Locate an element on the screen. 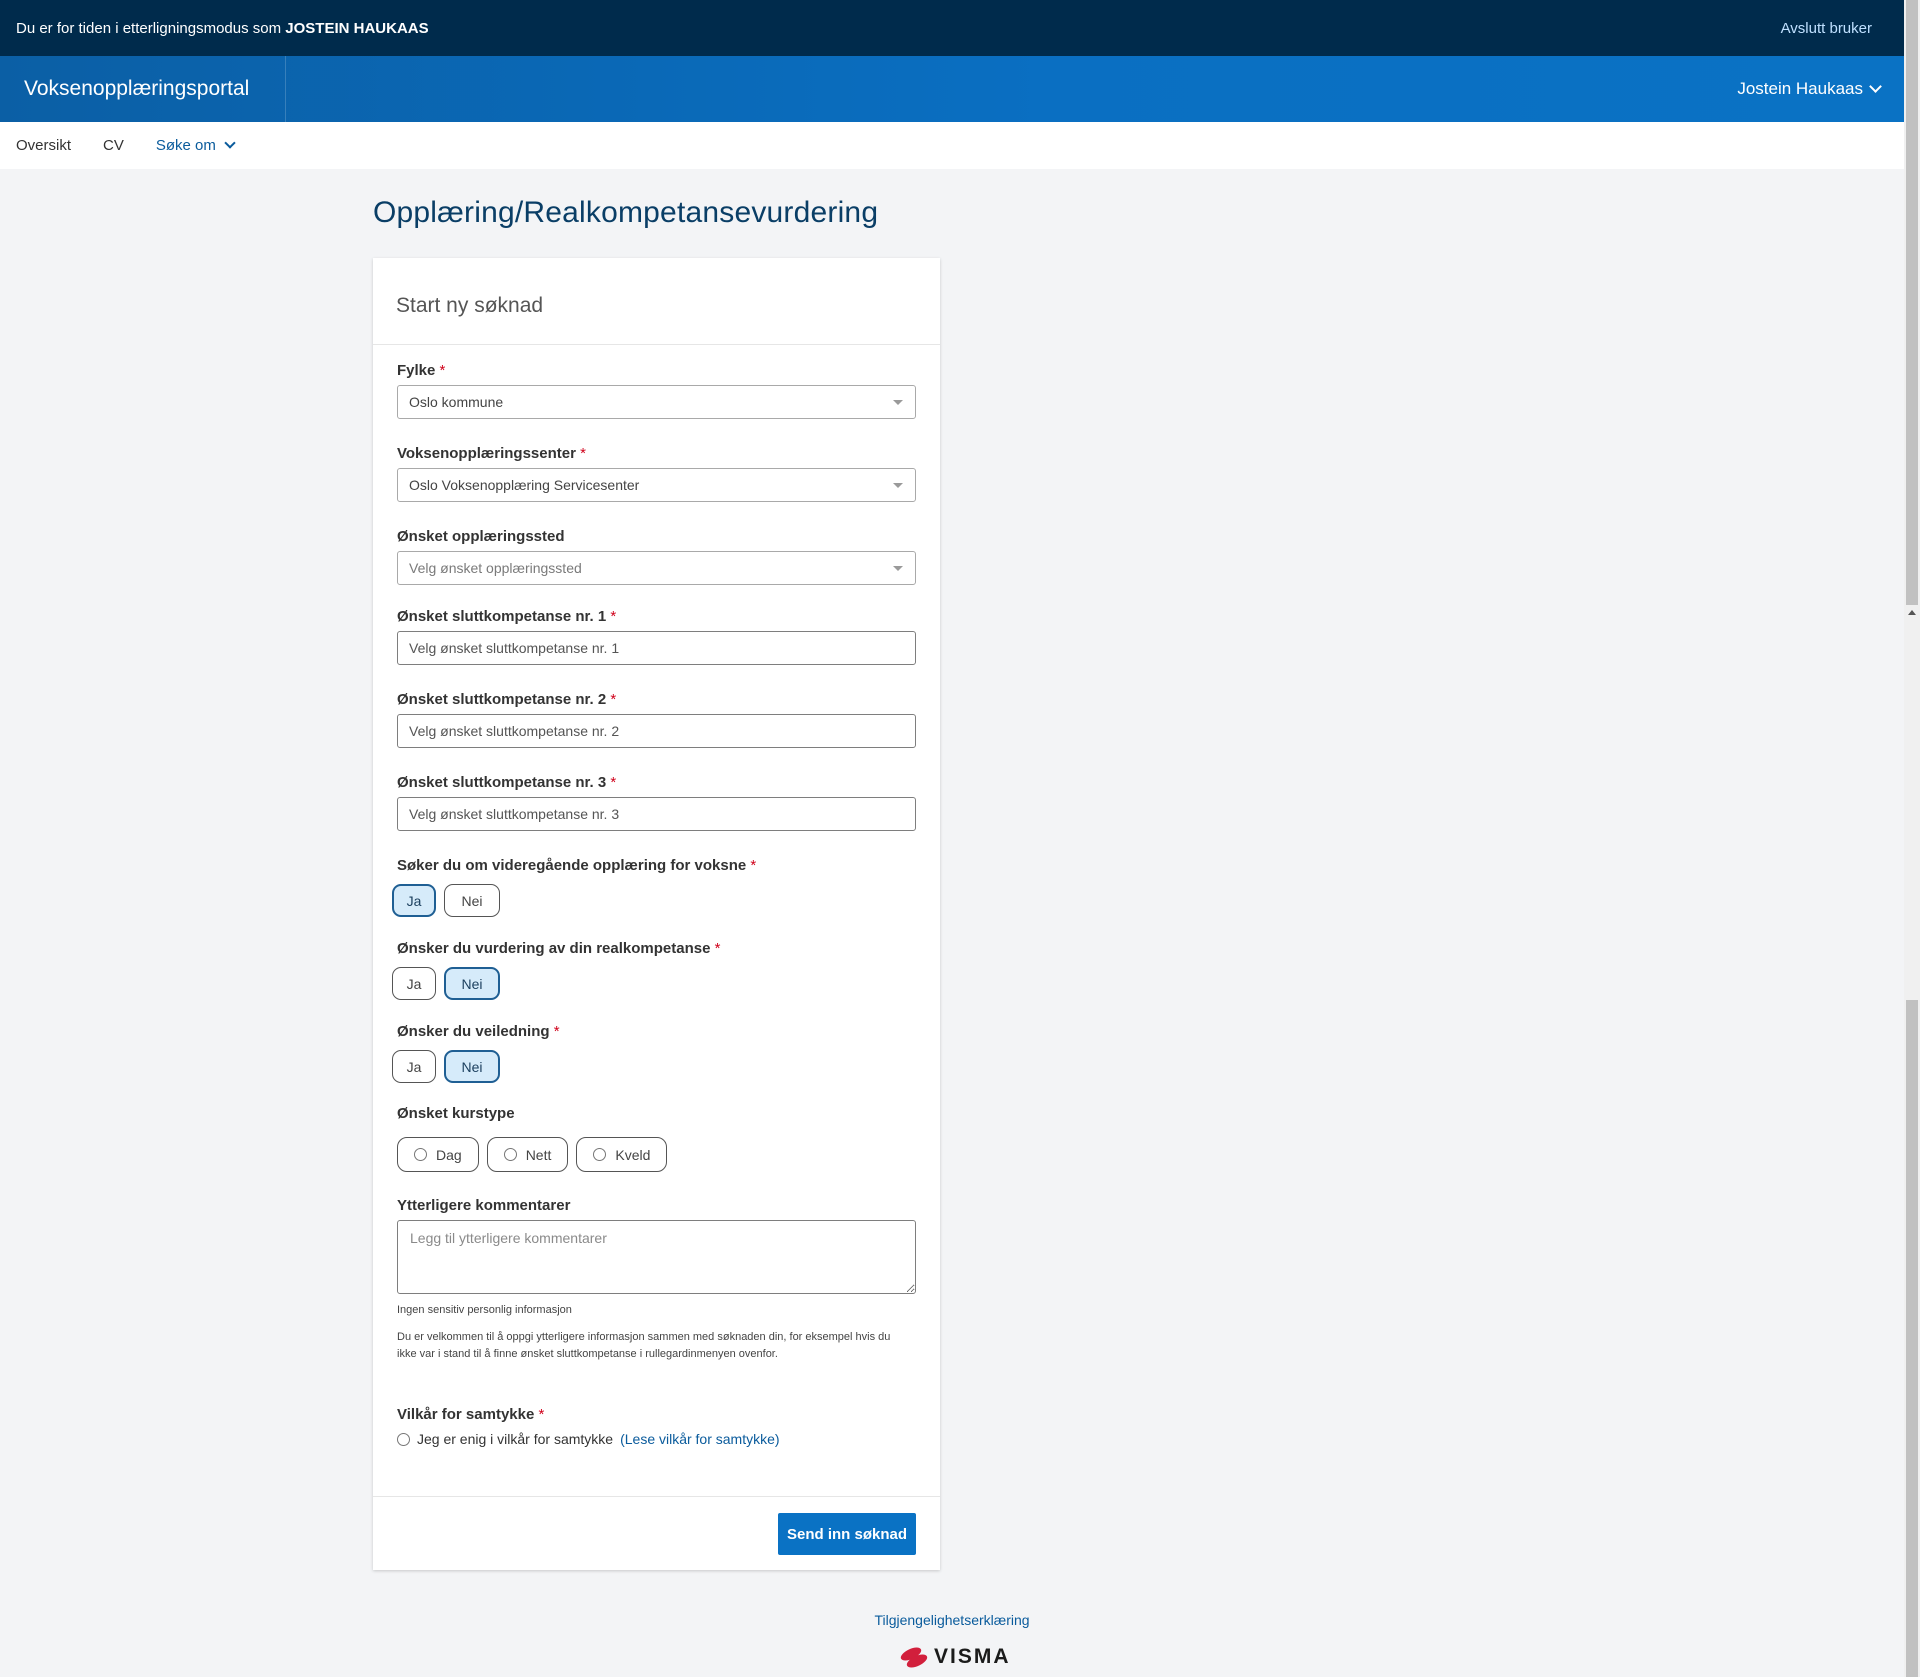  kommentarer-label: Ytterligere kommentarer is located at coordinates (483, 1205).